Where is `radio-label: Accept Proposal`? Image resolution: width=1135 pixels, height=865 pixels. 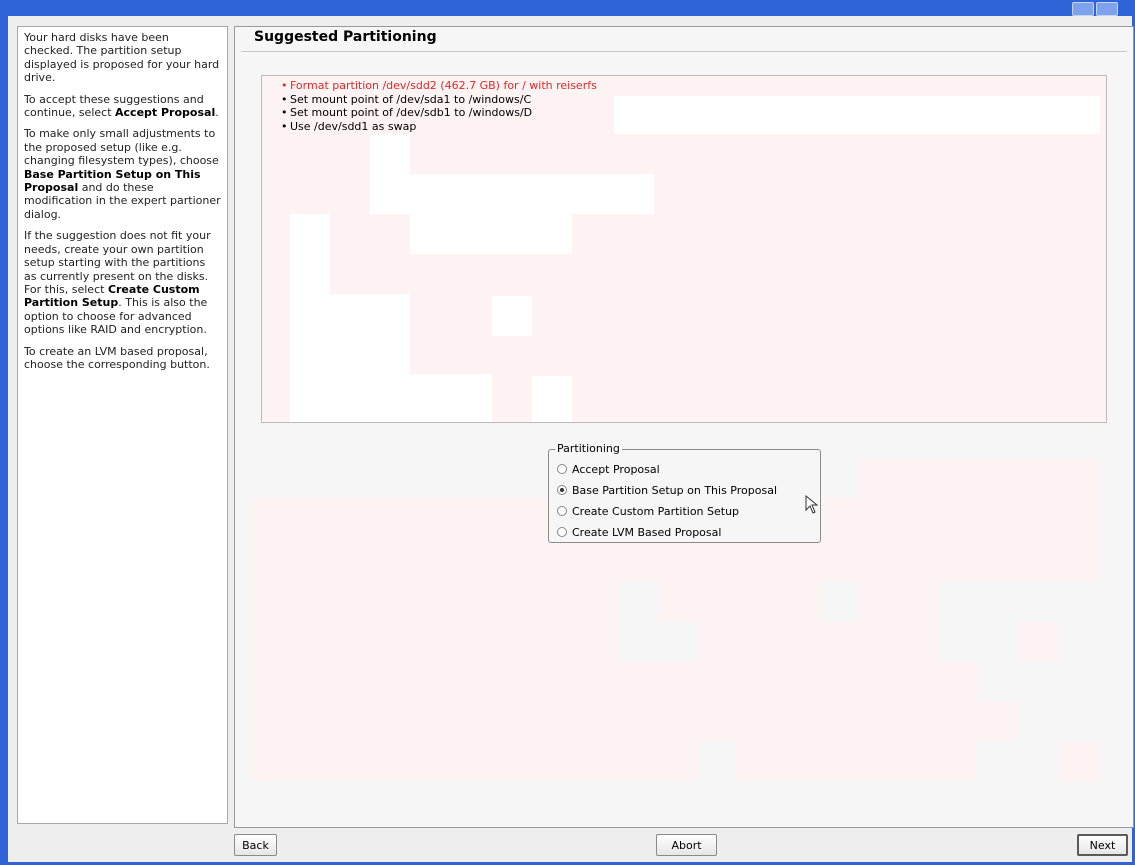 radio-label: Accept Proposal is located at coordinates (616, 469).